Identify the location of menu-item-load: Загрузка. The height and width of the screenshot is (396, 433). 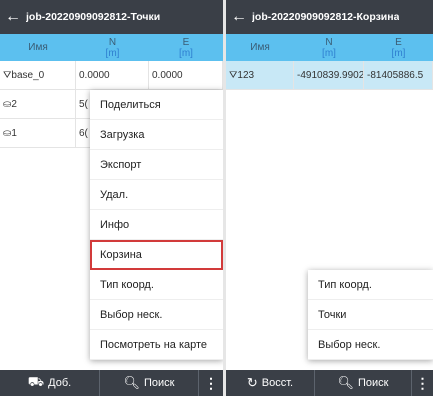
(156, 135).